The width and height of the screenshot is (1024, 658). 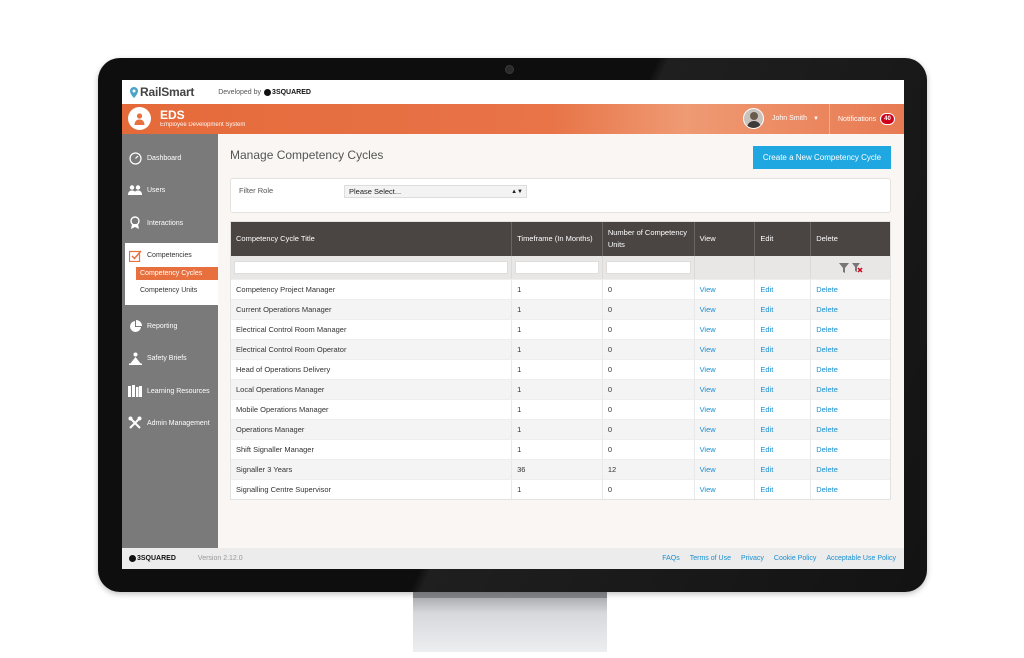 I want to click on column-header-view: View, so click(x=725, y=239).